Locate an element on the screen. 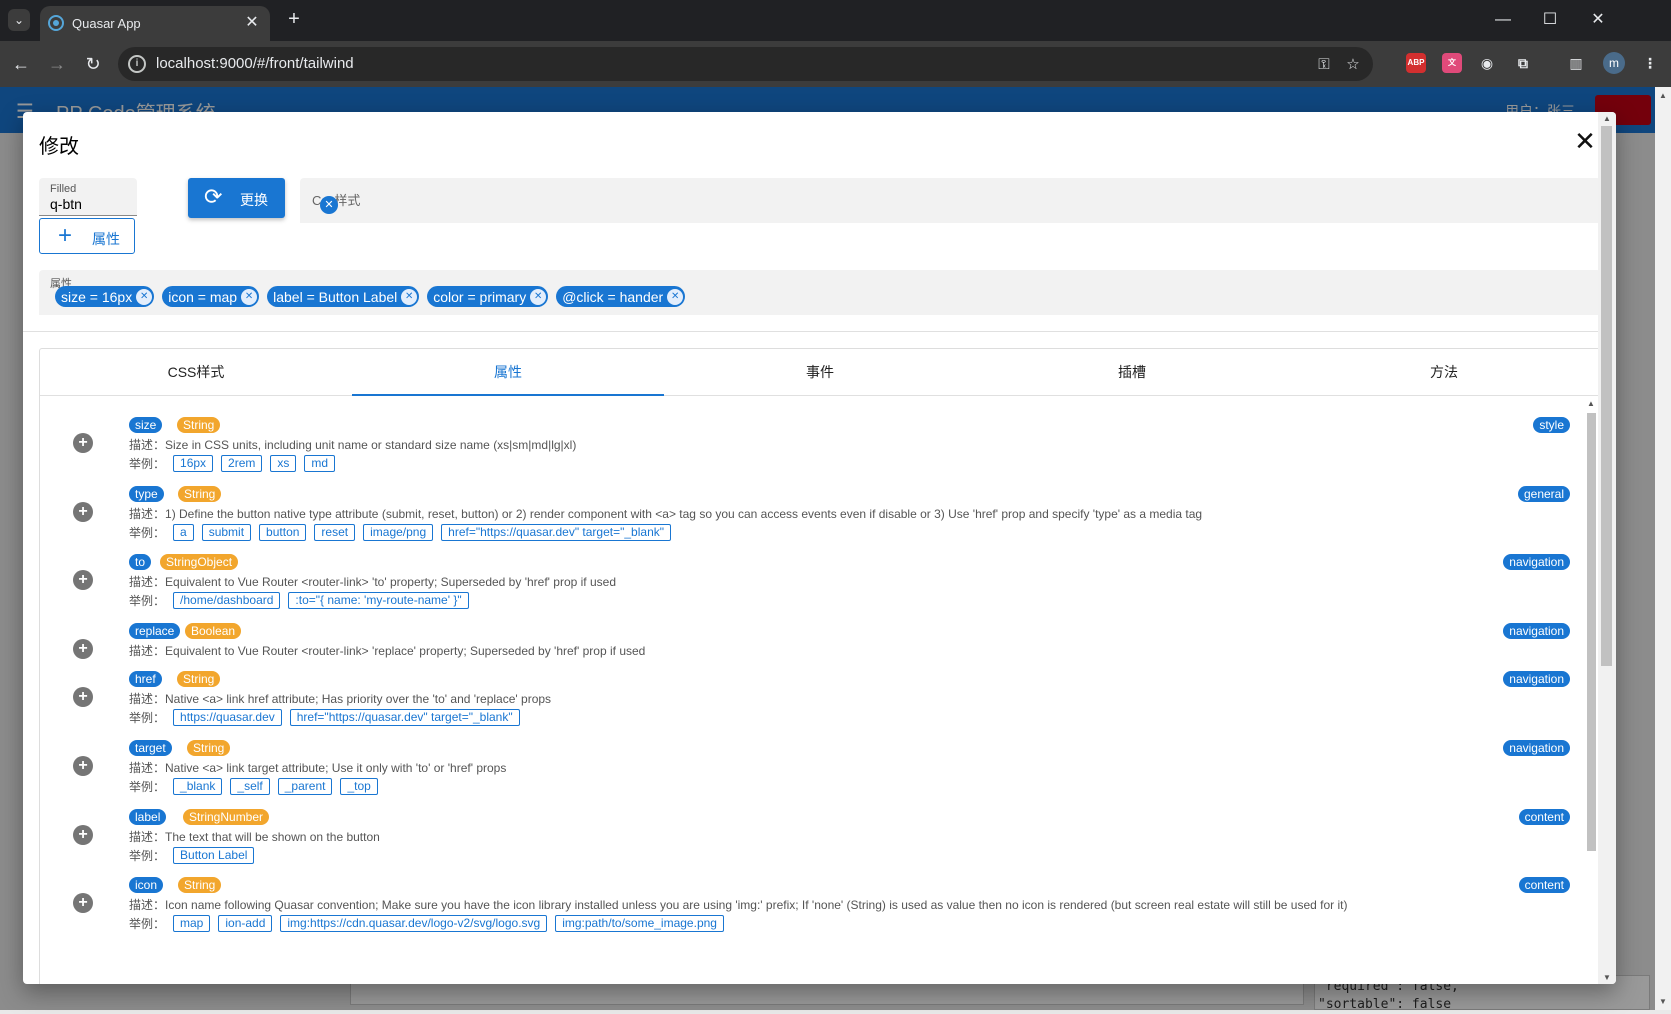  example-value: _blank is located at coordinates (198, 786).